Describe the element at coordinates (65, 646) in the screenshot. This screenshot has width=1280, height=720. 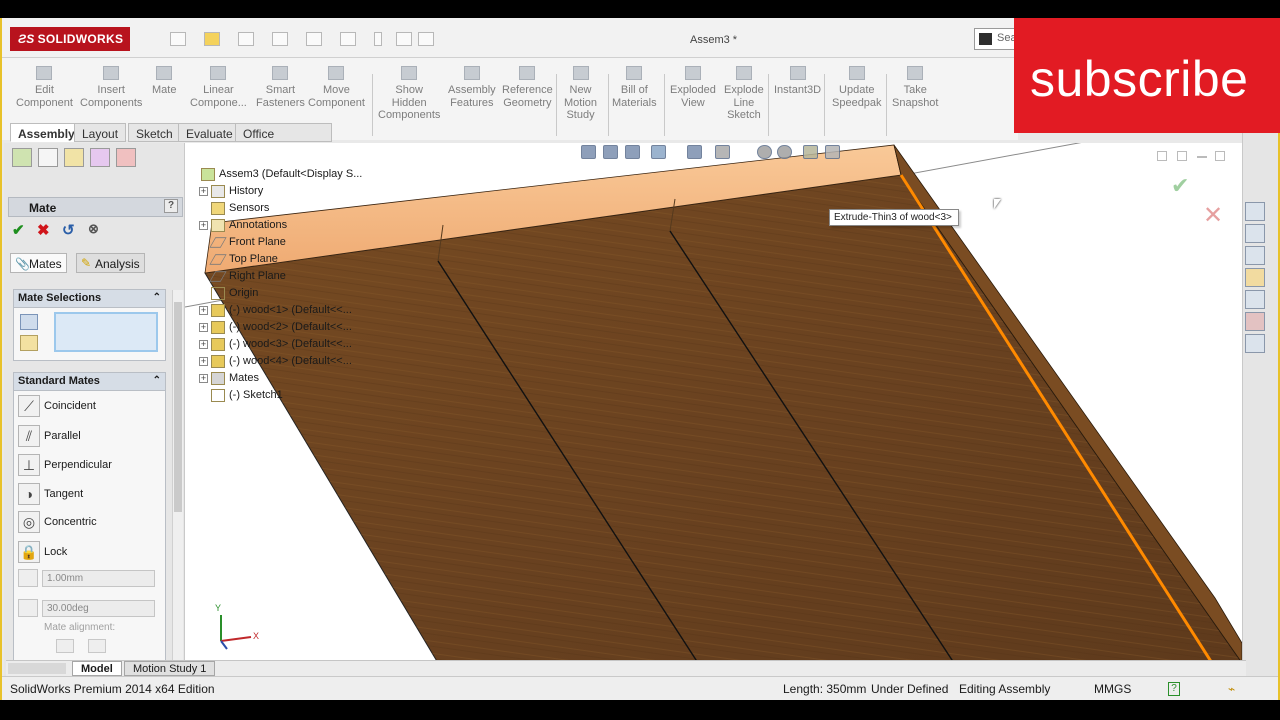
I see `aligned-icon` at that location.